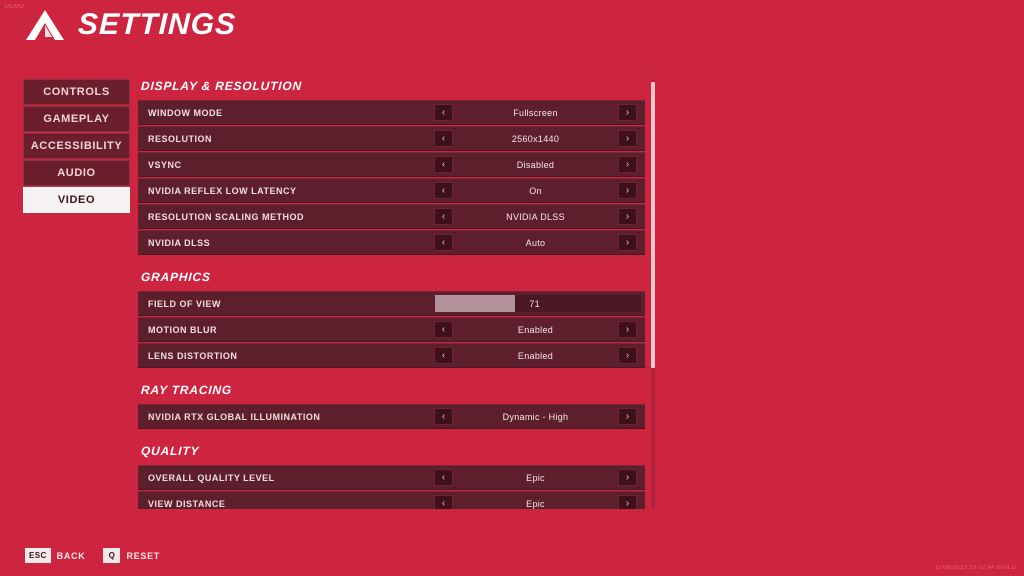 Image resolution: width=1024 pixels, height=576 pixels. What do you see at coordinates (391, 303) in the screenshot?
I see `settings-row: FIELD OF VIEW 71` at bounding box center [391, 303].